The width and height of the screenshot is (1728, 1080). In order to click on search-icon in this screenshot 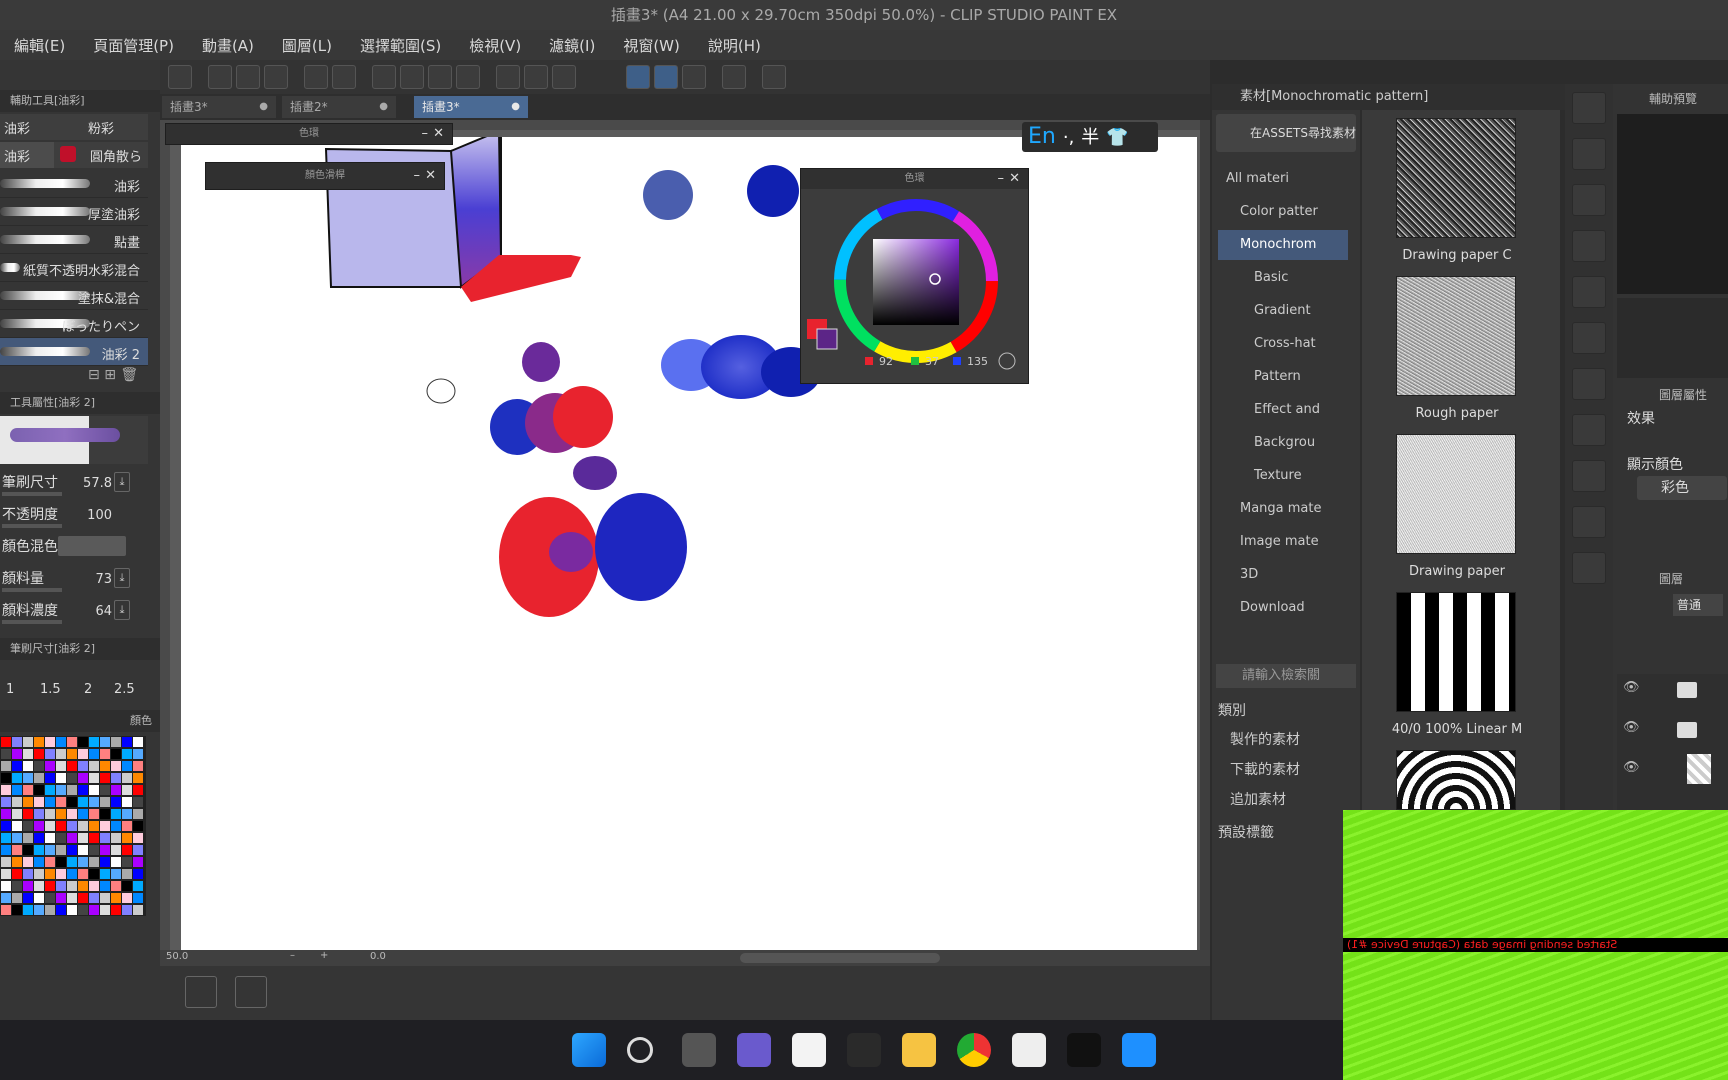, I will do `click(1589, 108)`.